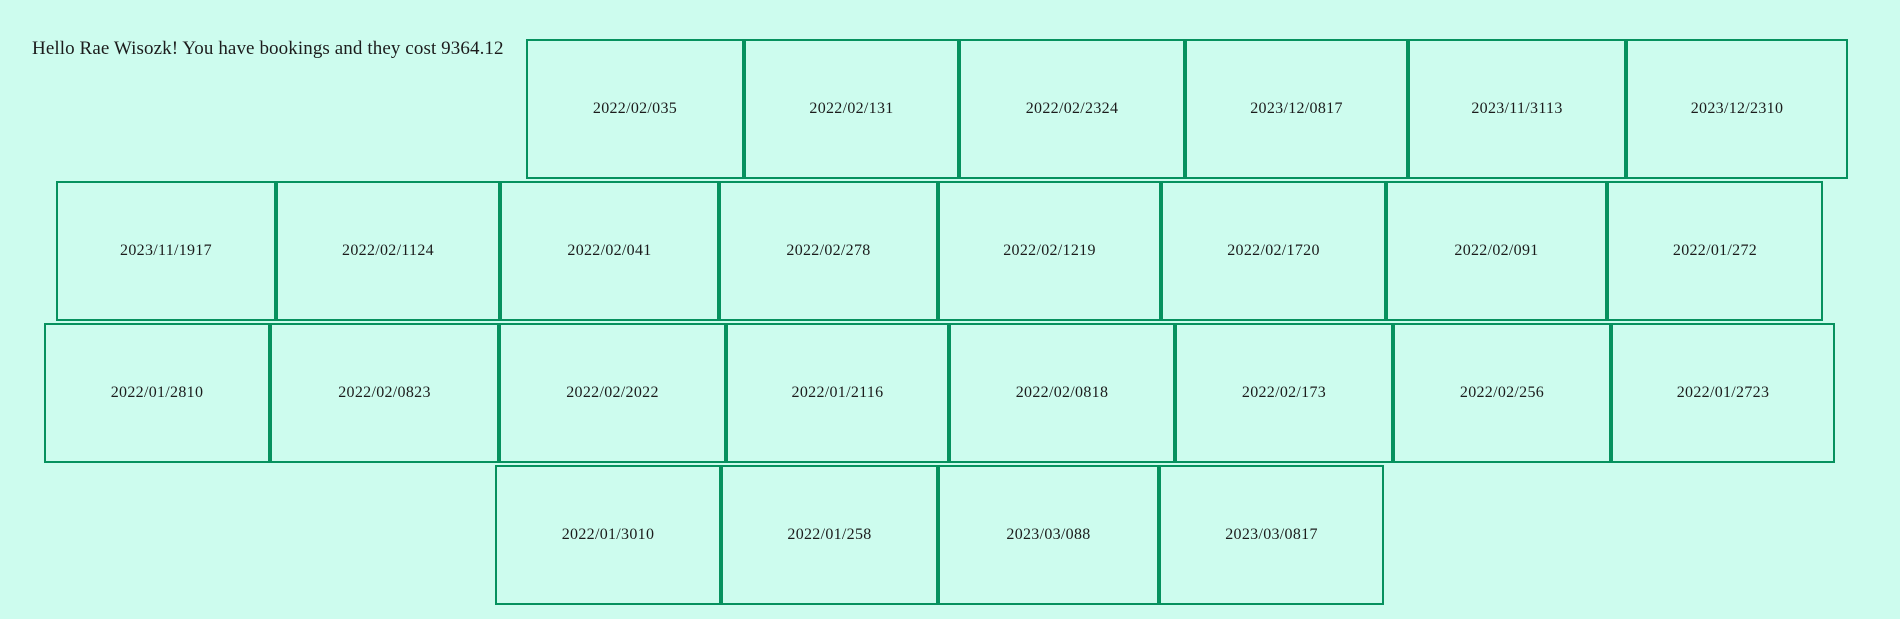 This screenshot has width=1900, height=619. What do you see at coordinates (1273, 251) in the screenshot?
I see `booking-cell: 2022/02/1720` at bounding box center [1273, 251].